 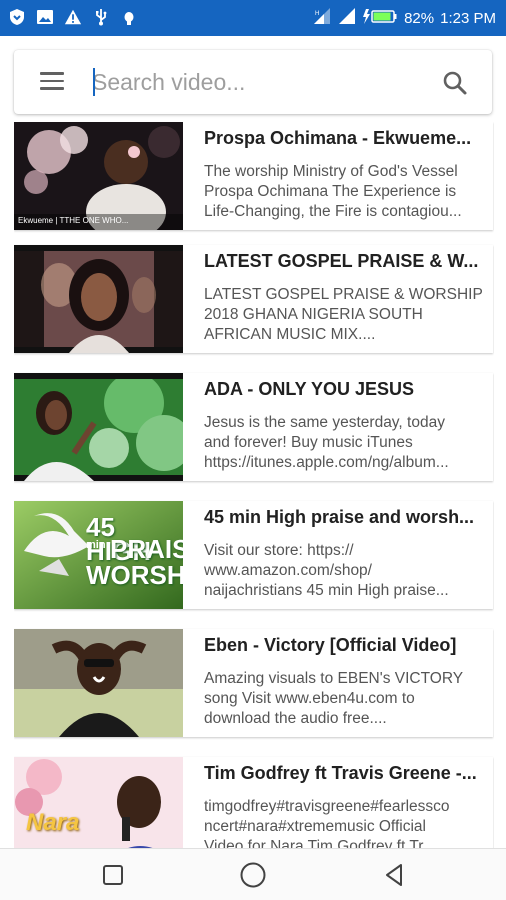 What do you see at coordinates (146, 549) in the screenshot?
I see `thumbnail-text: PRAIS` at bounding box center [146, 549].